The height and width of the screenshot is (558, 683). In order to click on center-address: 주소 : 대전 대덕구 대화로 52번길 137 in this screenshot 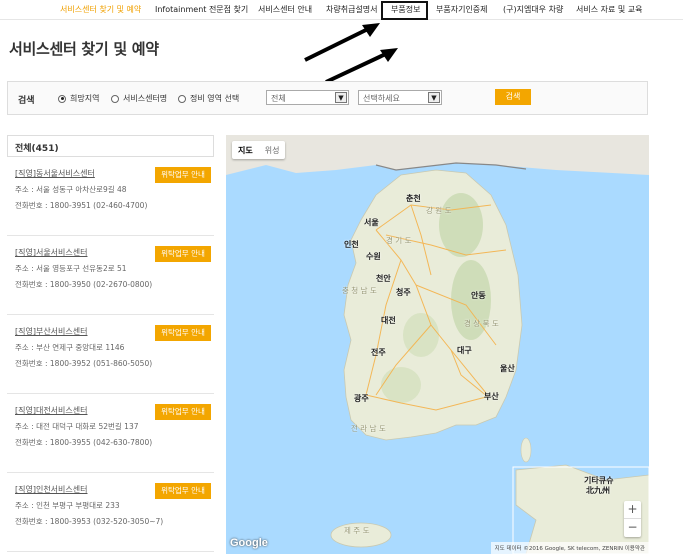, I will do `click(77, 426)`.